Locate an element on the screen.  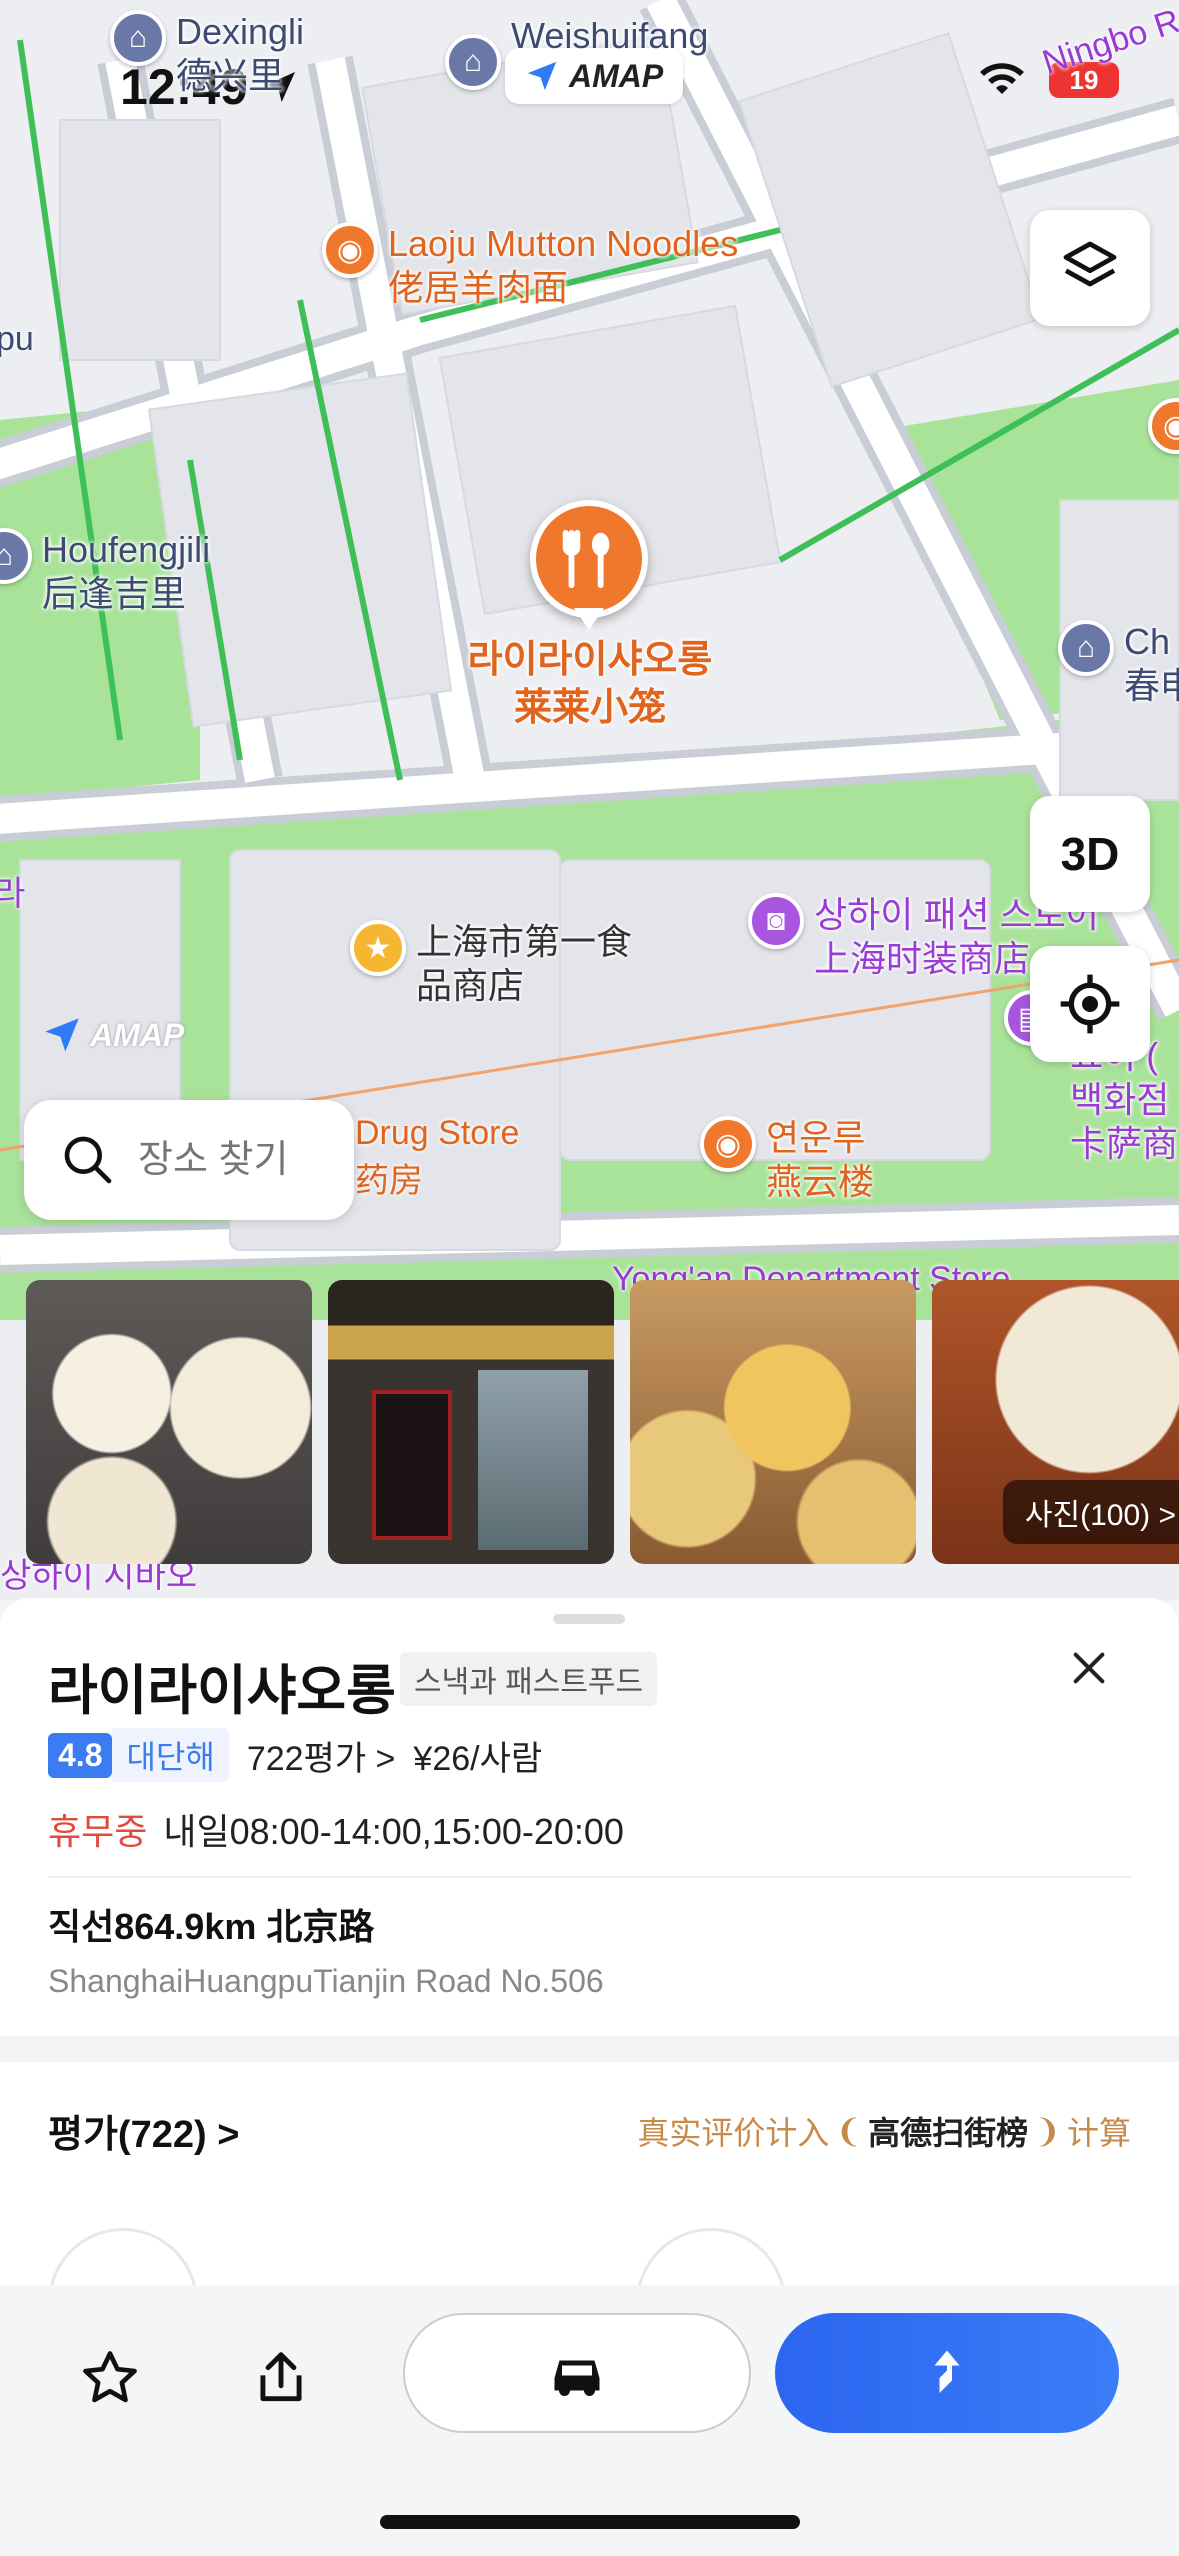
locate-me-button is located at coordinates (1090, 1004).